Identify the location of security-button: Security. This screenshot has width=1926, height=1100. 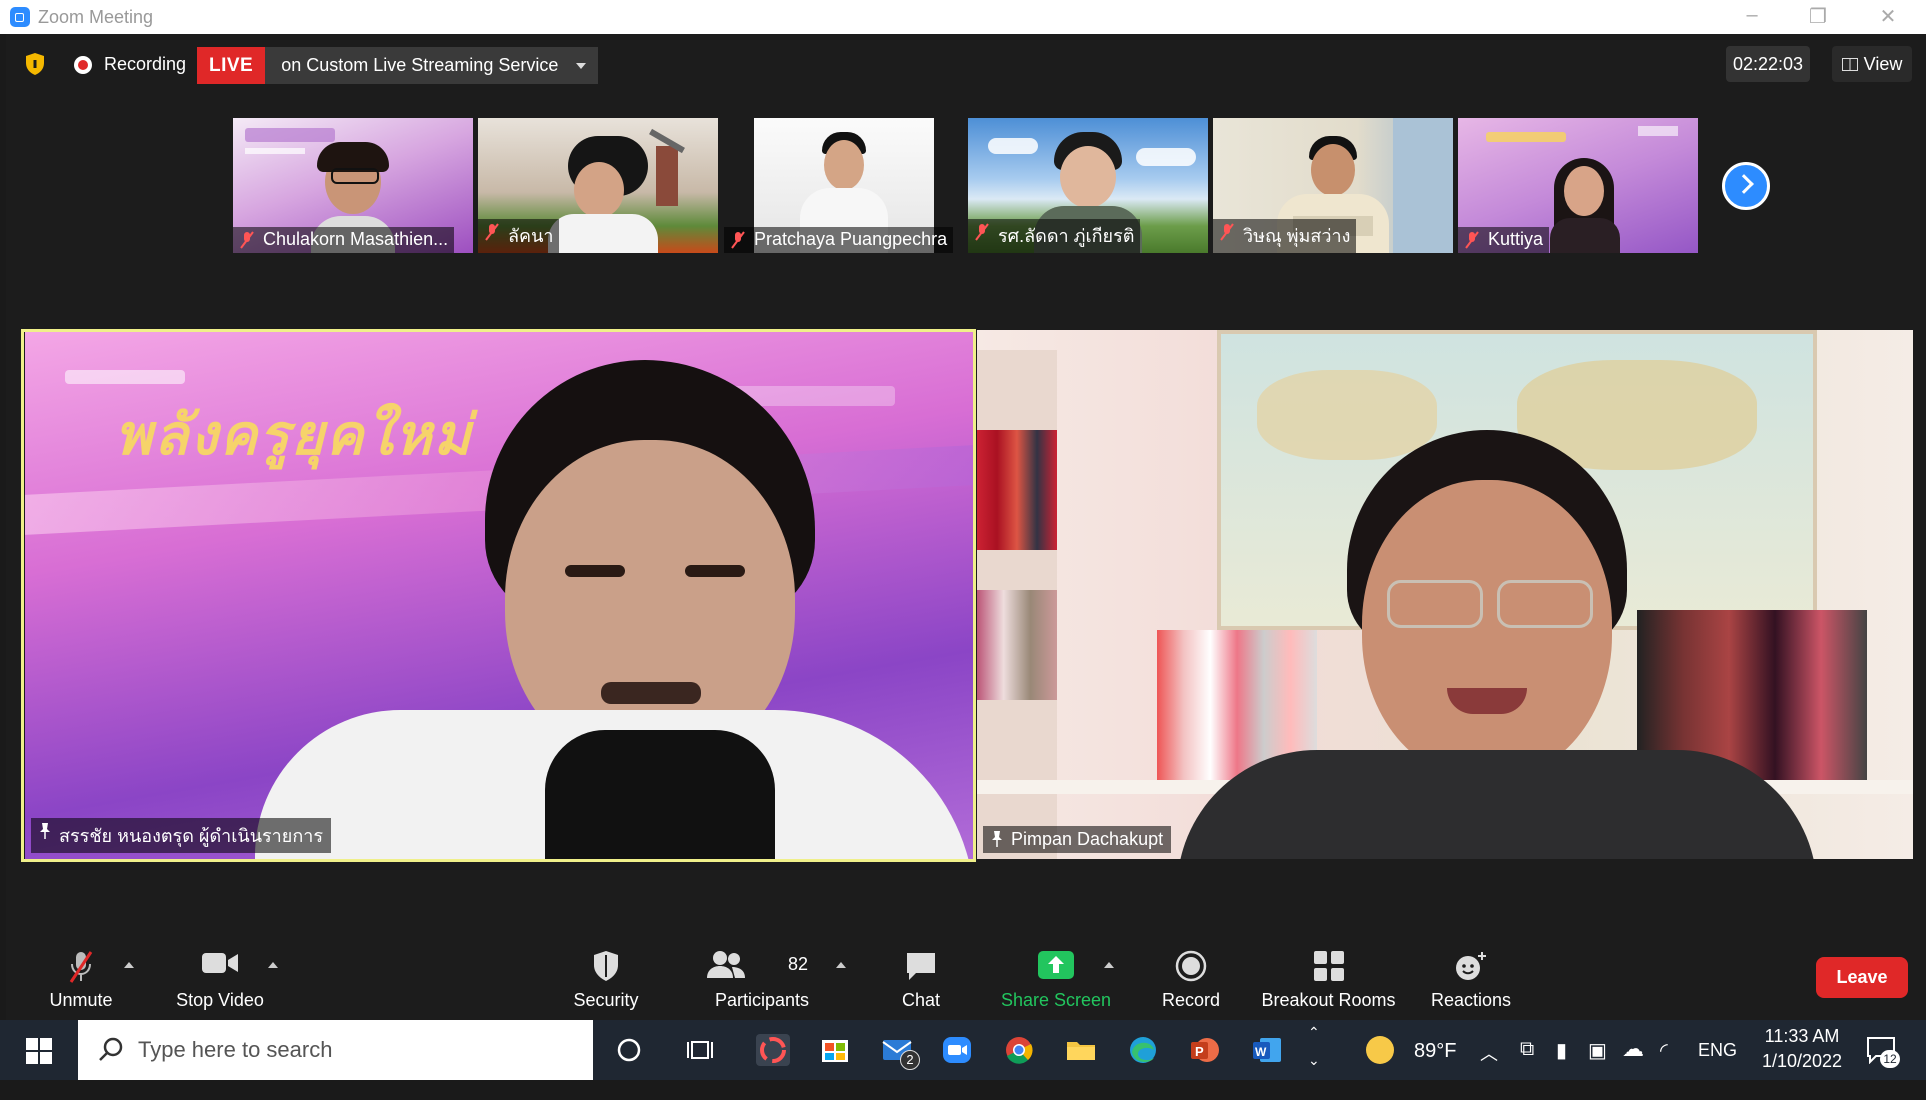
(606, 977).